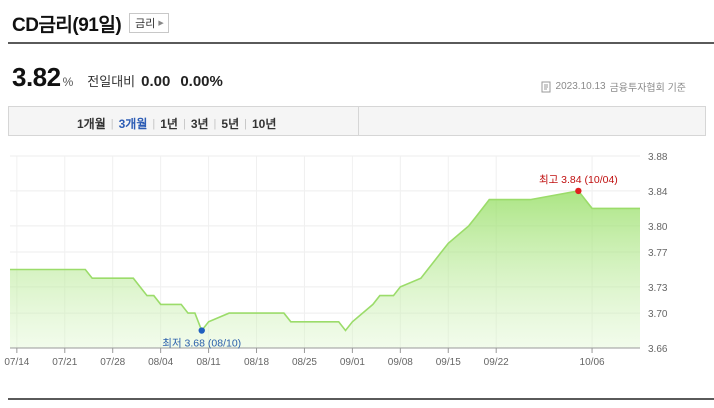 Image resolution: width=714 pixels, height=408 pixels. I want to click on footer-divider, so click(361, 399).